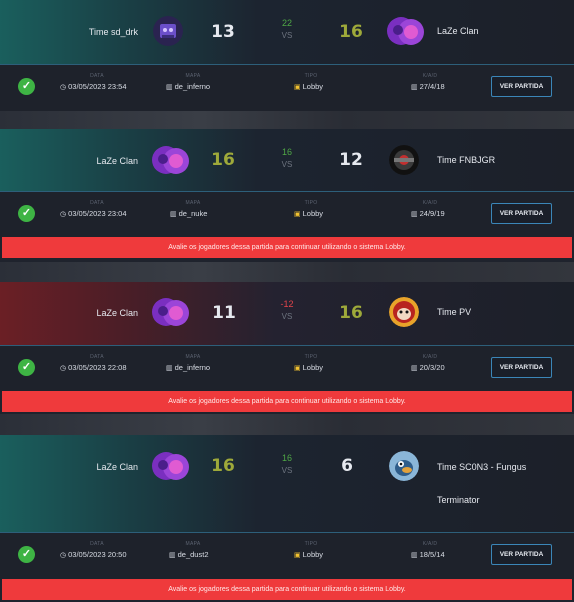 Image resolution: width=574 pixels, height=602 pixels. I want to click on match-header: LaZe Clan 16 16 VS 12 Time FNBJGR, so click(287, 160).